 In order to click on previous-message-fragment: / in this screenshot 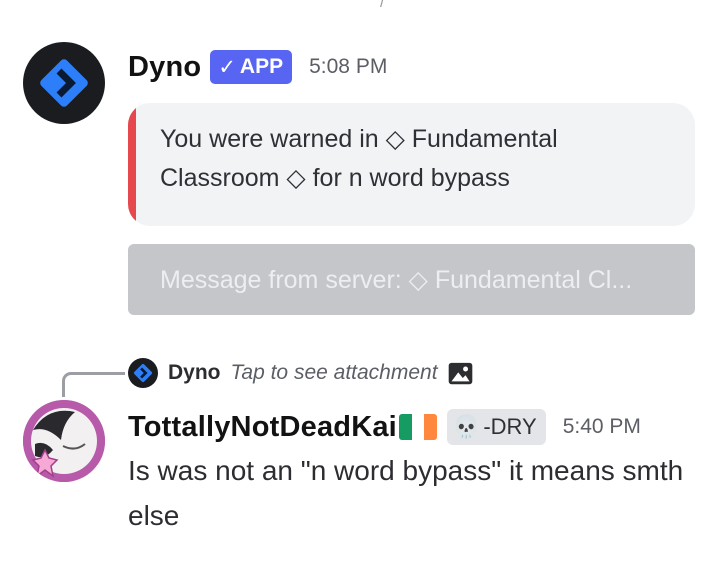, I will do `click(382, 5)`.